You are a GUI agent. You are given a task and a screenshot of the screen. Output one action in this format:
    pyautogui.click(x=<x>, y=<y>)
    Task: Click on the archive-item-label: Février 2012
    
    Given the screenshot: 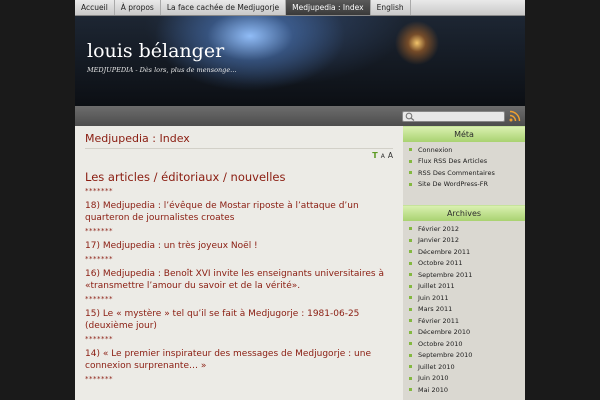 What is the action you would take?
    pyautogui.click(x=438, y=228)
    